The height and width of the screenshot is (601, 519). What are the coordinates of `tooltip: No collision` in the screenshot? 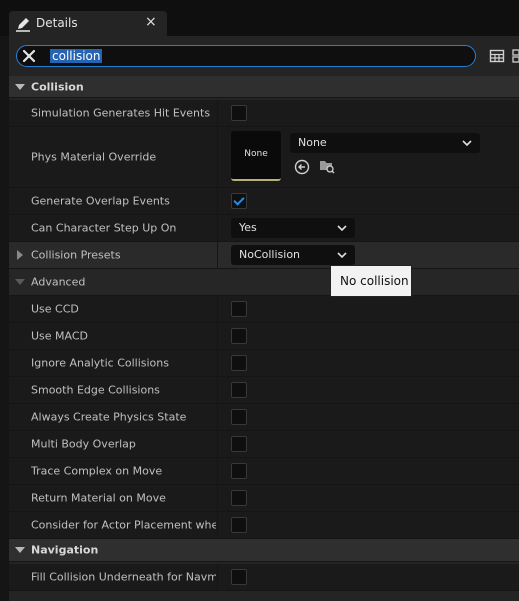 It's located at (371, 281).